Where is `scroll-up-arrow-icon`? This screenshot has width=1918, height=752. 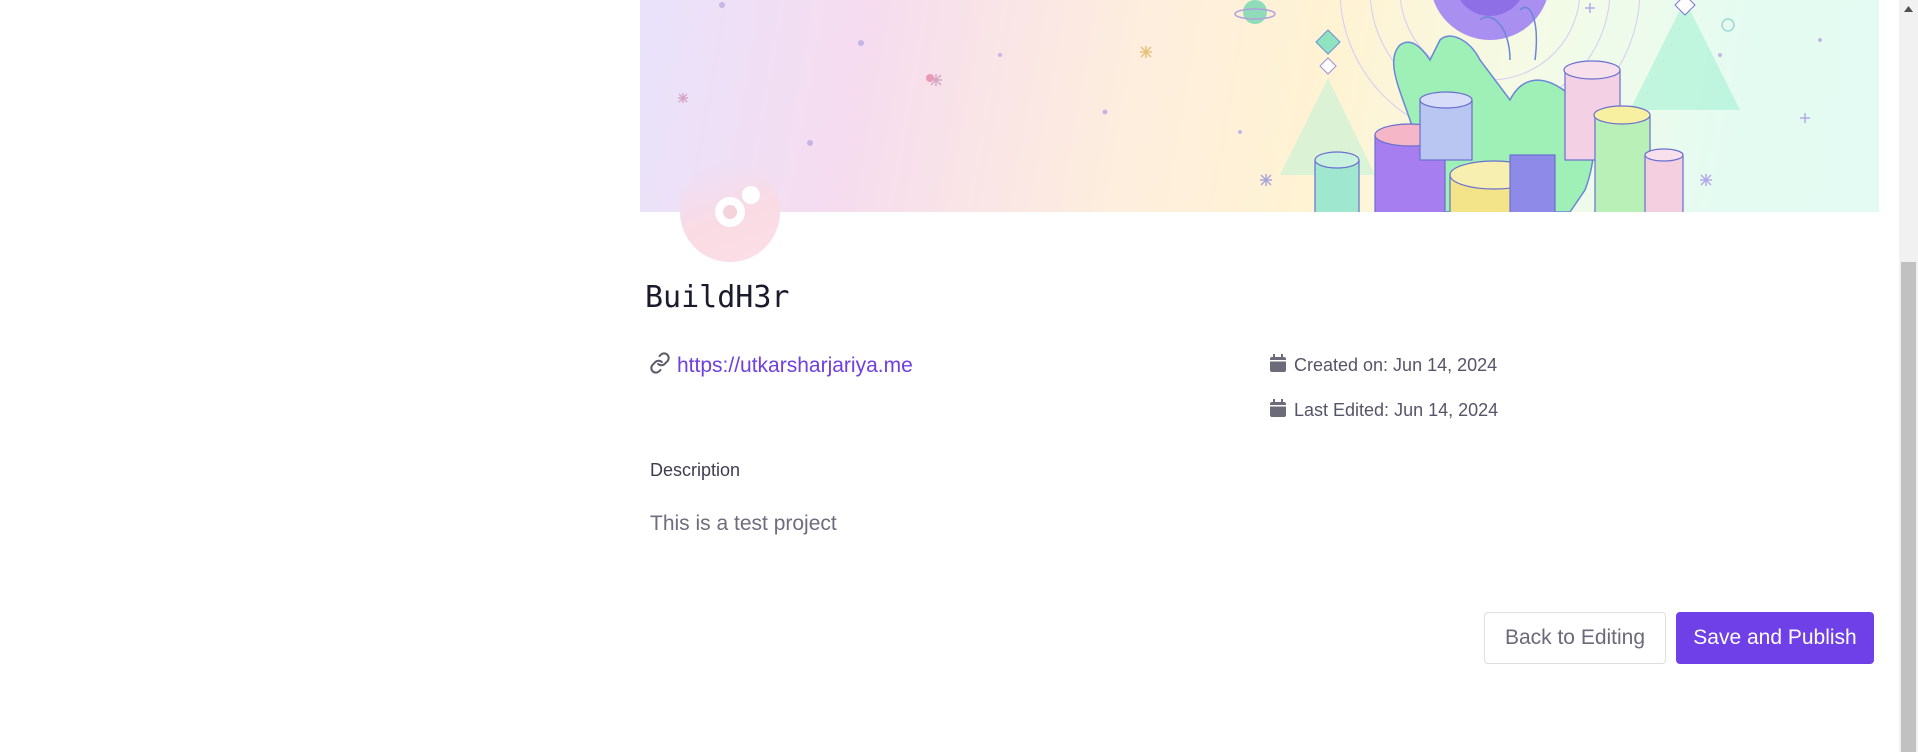 scroll-up-arrow-icon is located at coordinates (1908, 8).